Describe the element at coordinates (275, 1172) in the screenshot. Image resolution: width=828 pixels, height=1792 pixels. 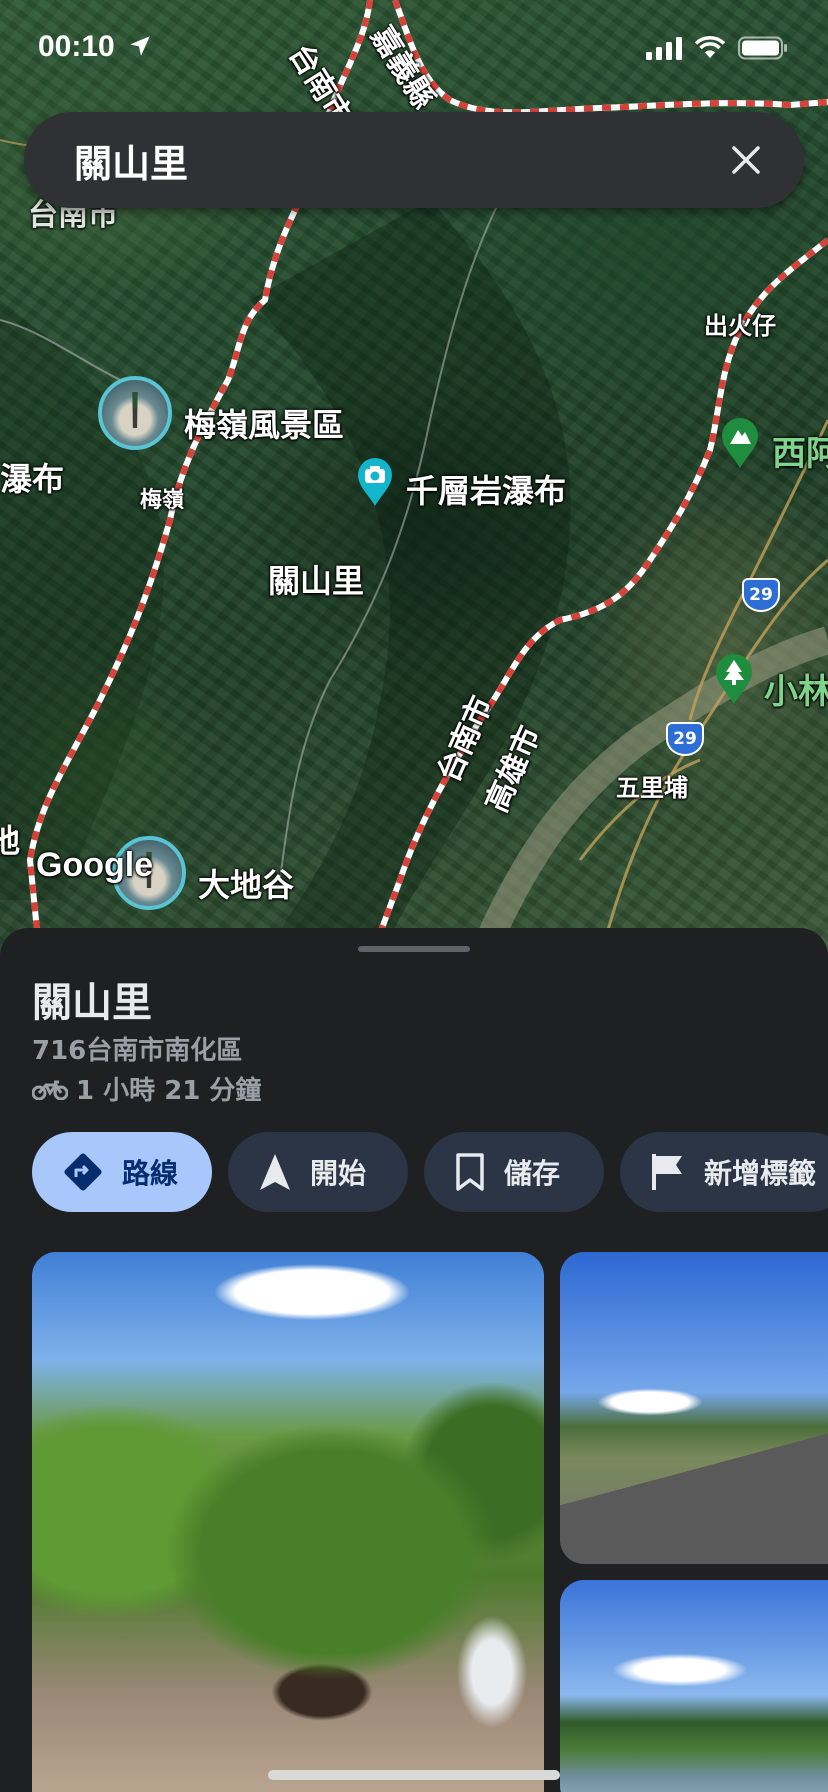
I see `navigation-arrow-icon` at that location.